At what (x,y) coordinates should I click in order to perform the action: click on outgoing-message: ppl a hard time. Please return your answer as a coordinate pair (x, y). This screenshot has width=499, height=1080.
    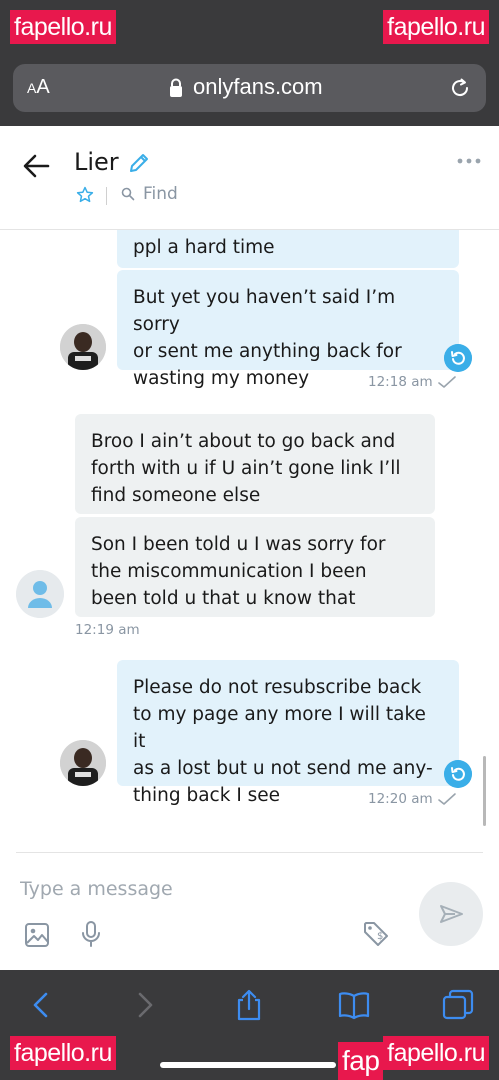
    Looking at the image, I should click on (288, 249).